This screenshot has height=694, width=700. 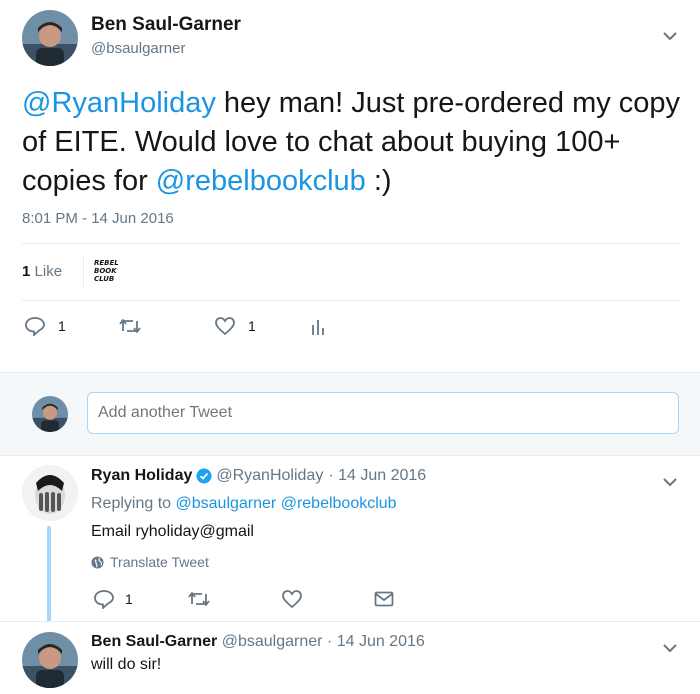 I want to click on user-avatar, so click(x=50, y=414).